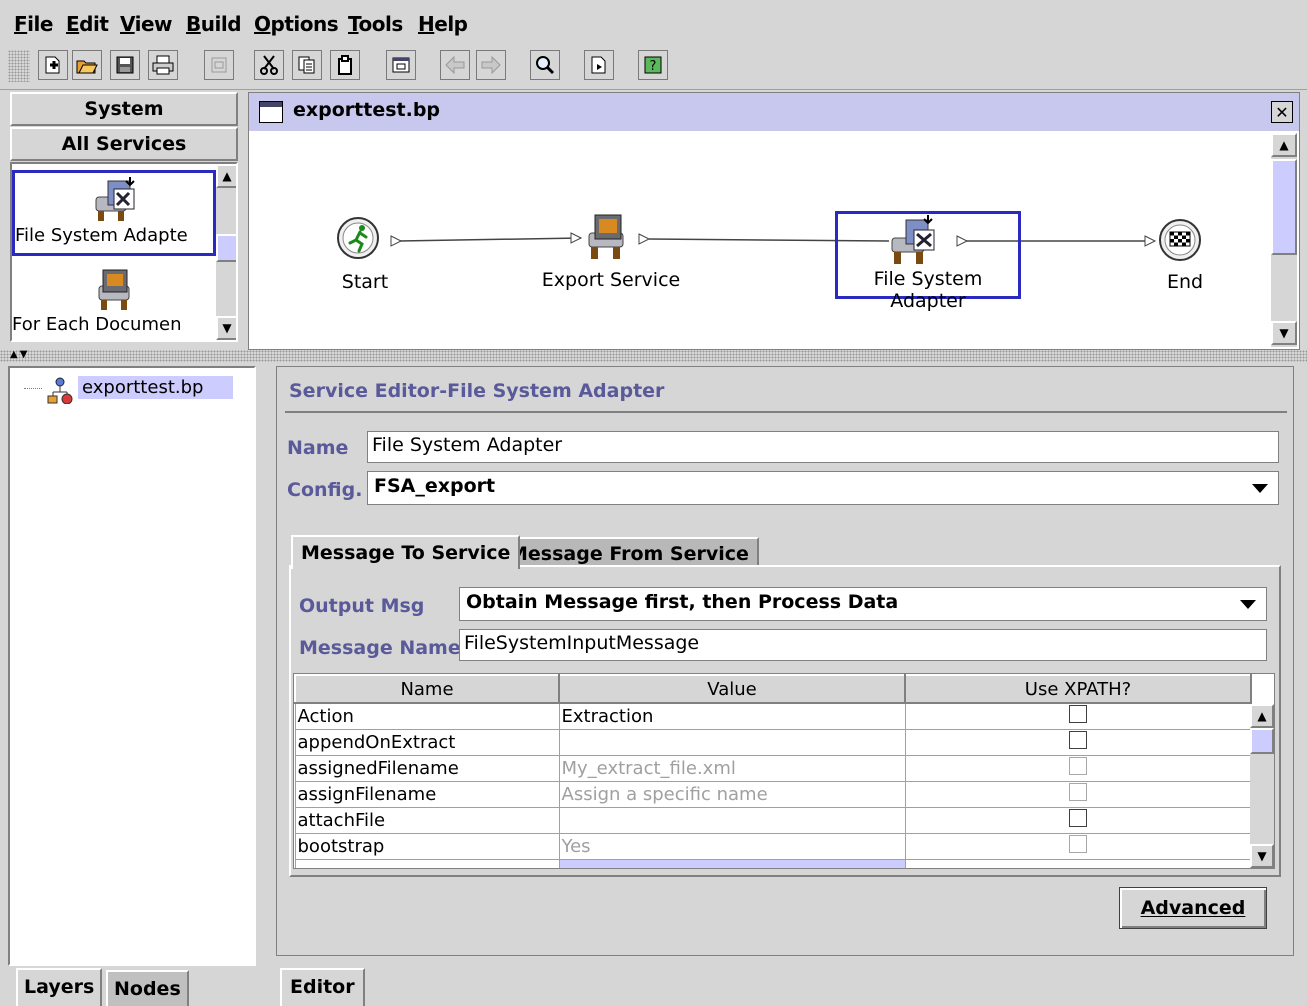 The height and width of the screenshot is (1006, 1307). Describe the element at coordinates (19, 66) in the screenshot. I see `toolbar-grip` at that location.